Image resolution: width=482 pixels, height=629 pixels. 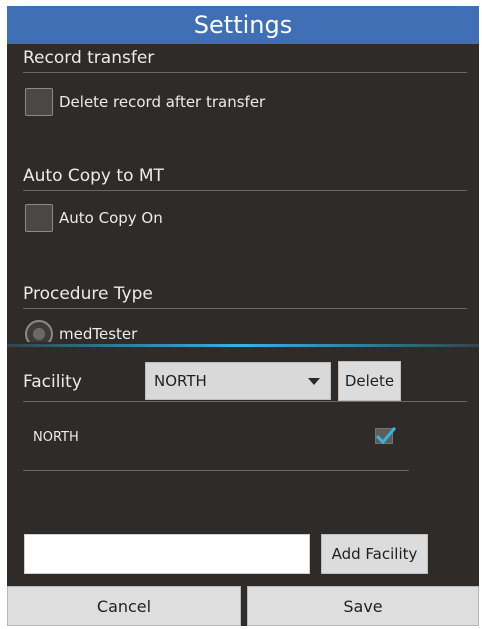 I want to click on page-title: Settings, so click(x=243, y=25).